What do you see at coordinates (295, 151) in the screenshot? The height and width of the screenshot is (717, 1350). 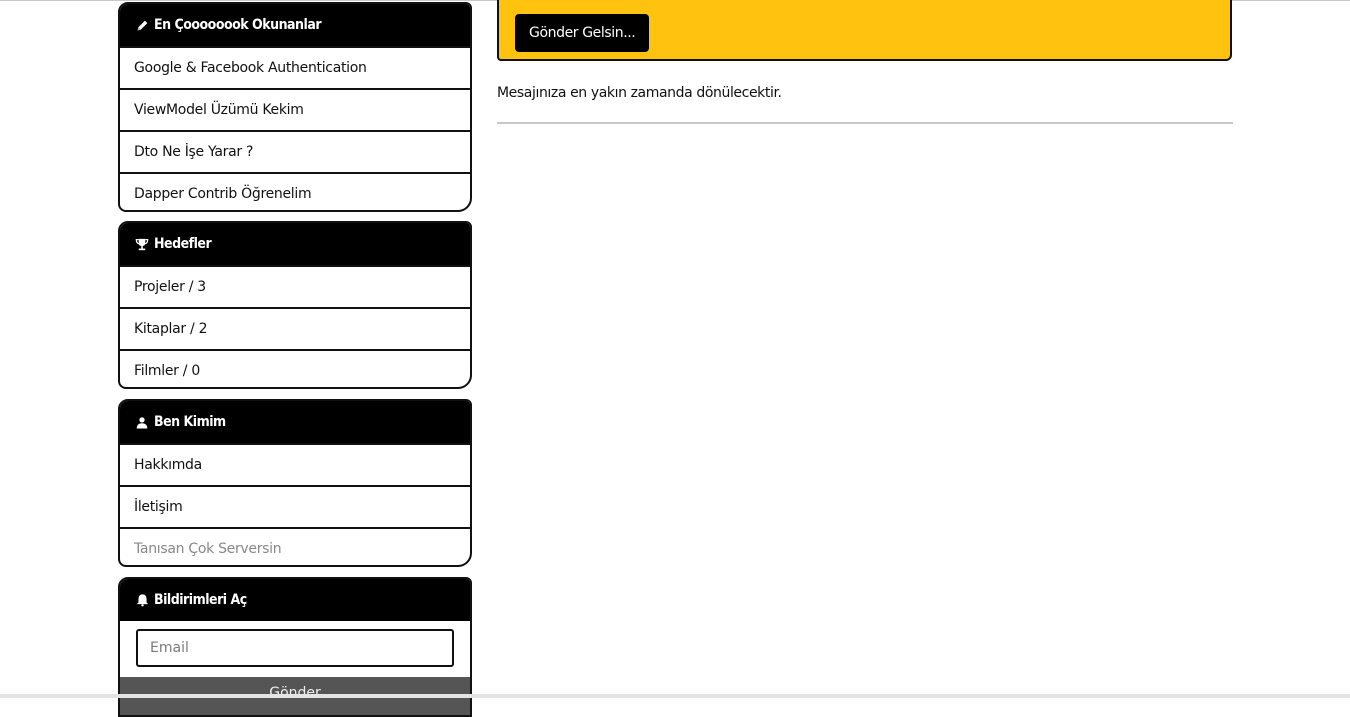 I see `popular-post-link: Dto Ne İşe Yarar ?` at bounding box center [295, 151].